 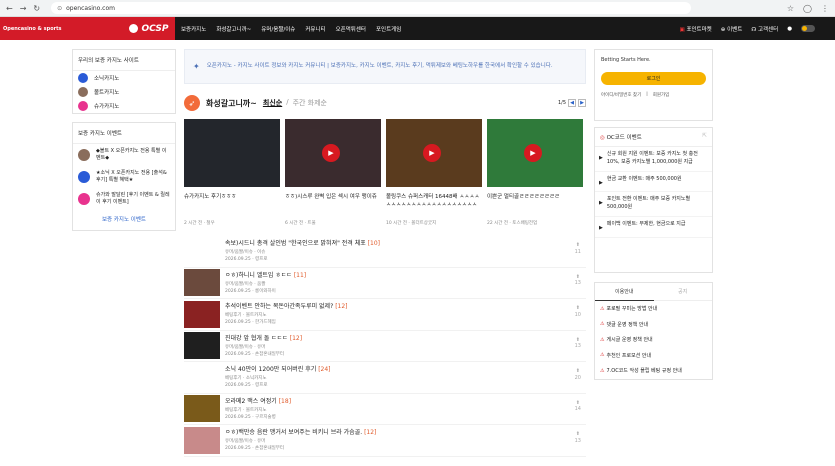 I want to click on reload-icon: ↻, so click(x=36, y=8).